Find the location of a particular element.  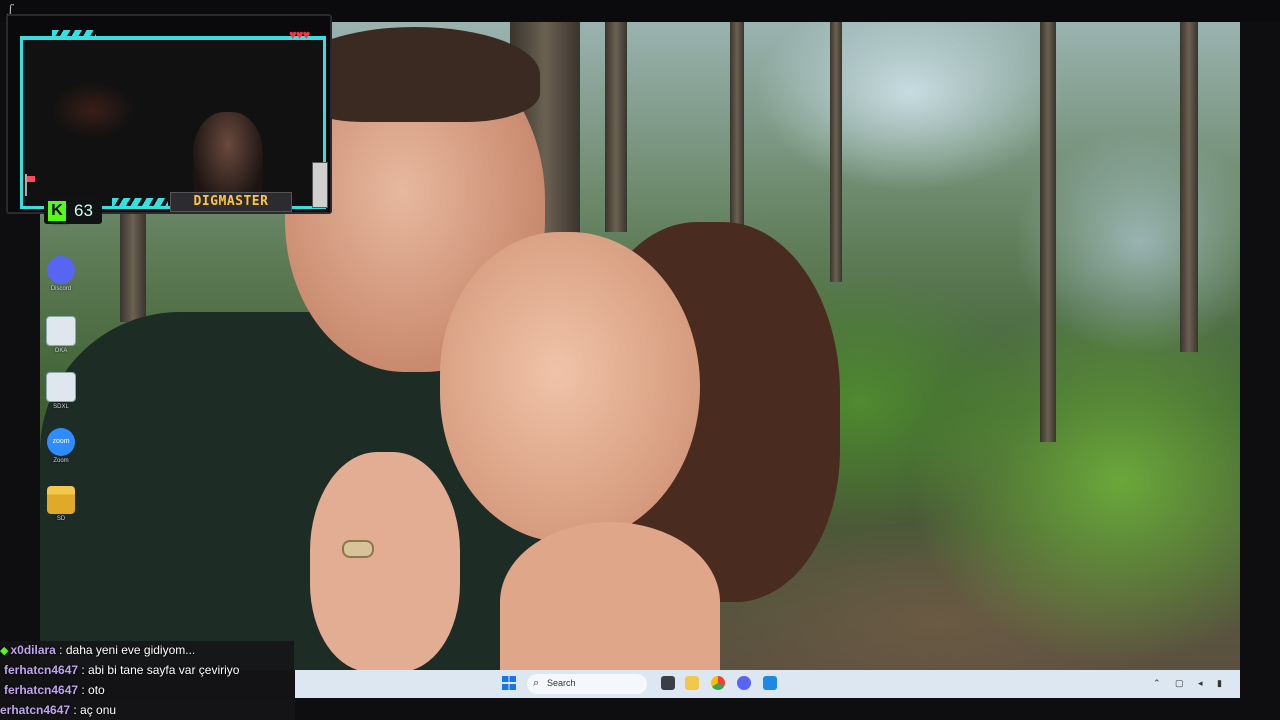

chat-text: : oto is located at coordinates (91, 690).